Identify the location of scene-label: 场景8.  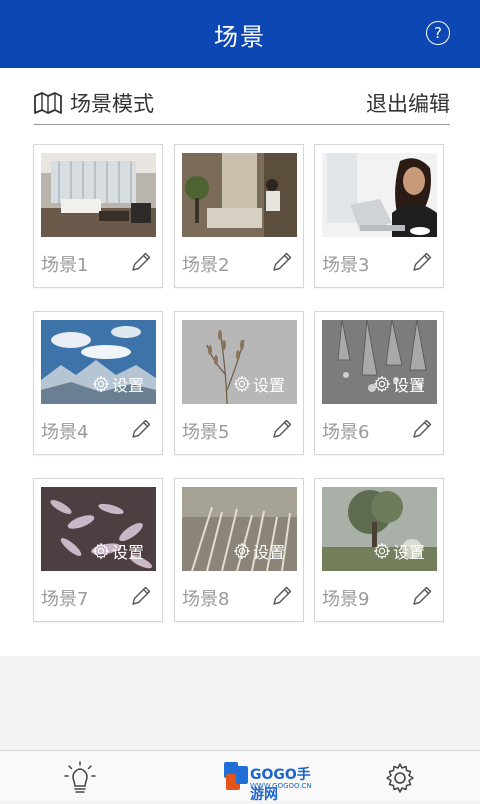
(206, 599).